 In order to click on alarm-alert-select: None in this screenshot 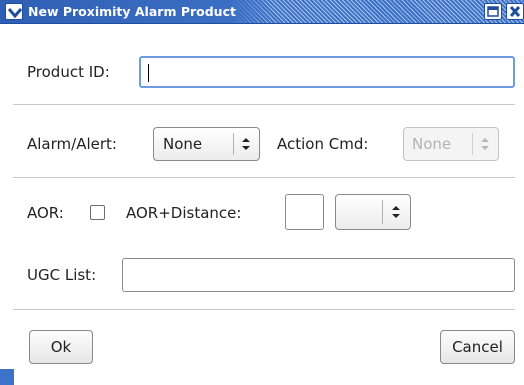, I will do `click(206, 144)`.